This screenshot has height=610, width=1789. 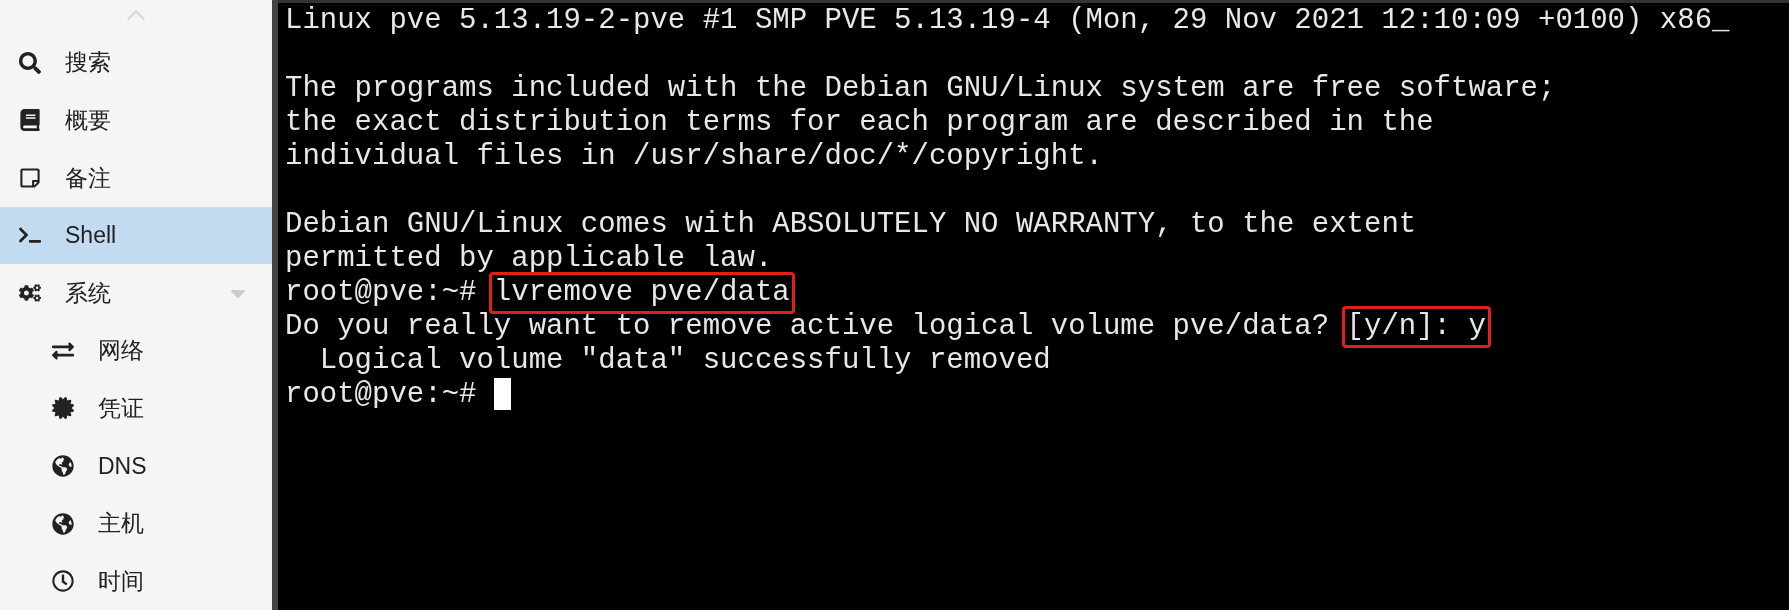 I want to click on highlighted-text: [y/n]: y, so click(x=1416, y=327).